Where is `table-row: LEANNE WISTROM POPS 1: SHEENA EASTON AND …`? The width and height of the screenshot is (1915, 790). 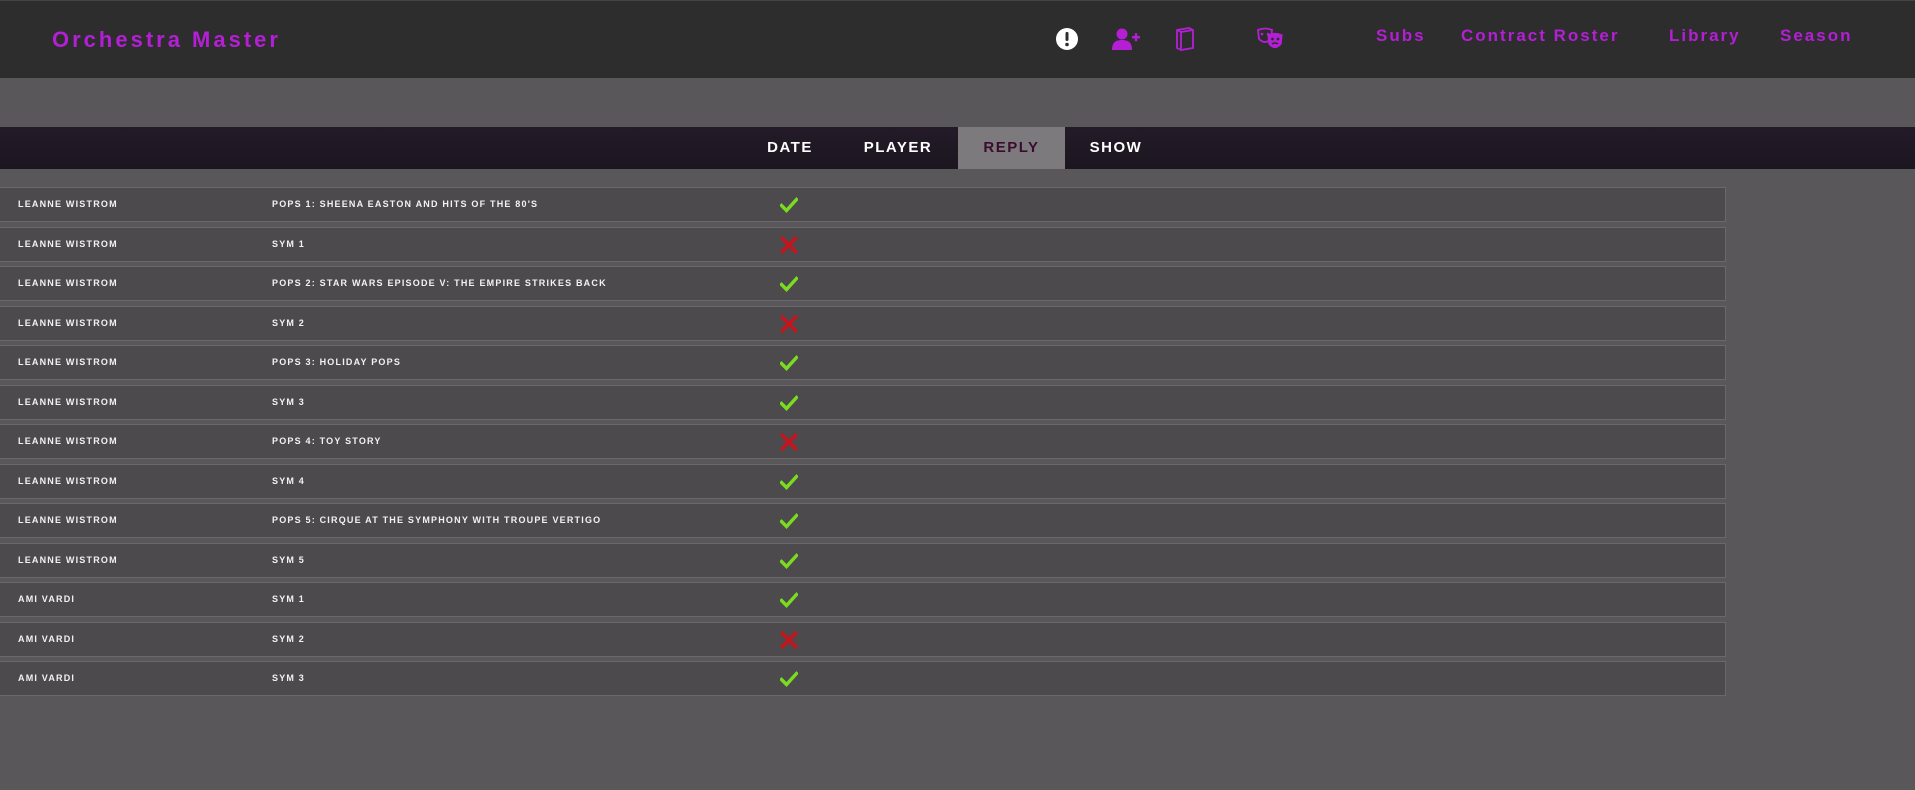
table-row: LEANNE WISTROM POPS 1: SHEENA EASTON AND … is located at coordinates (863, 204).